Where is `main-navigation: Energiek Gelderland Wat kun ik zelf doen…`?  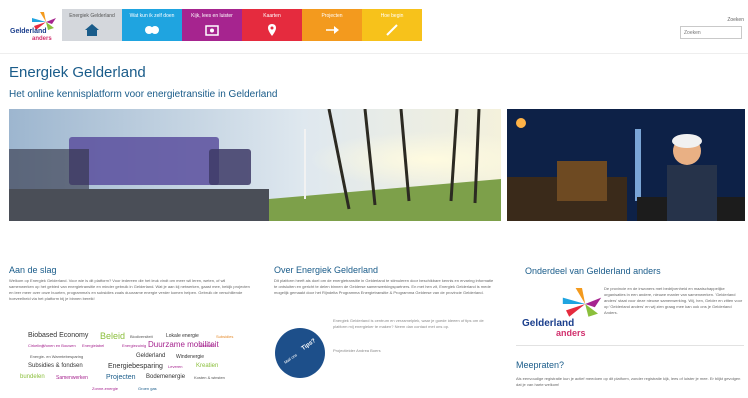 main-navigation: Energiek Gelderland Wat kun ik zelf doen… is located at coordinates (242, 25).